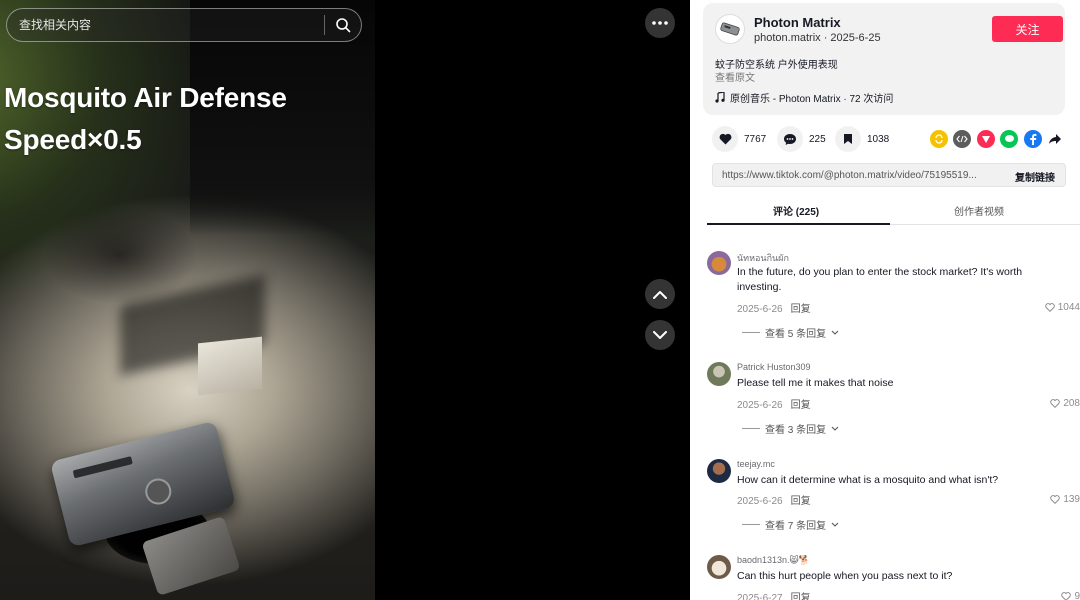 The height and width of the screenshot is (600, 1080). I want to click on view-replies-button: 查看 5 条回复, so click(790, 332).